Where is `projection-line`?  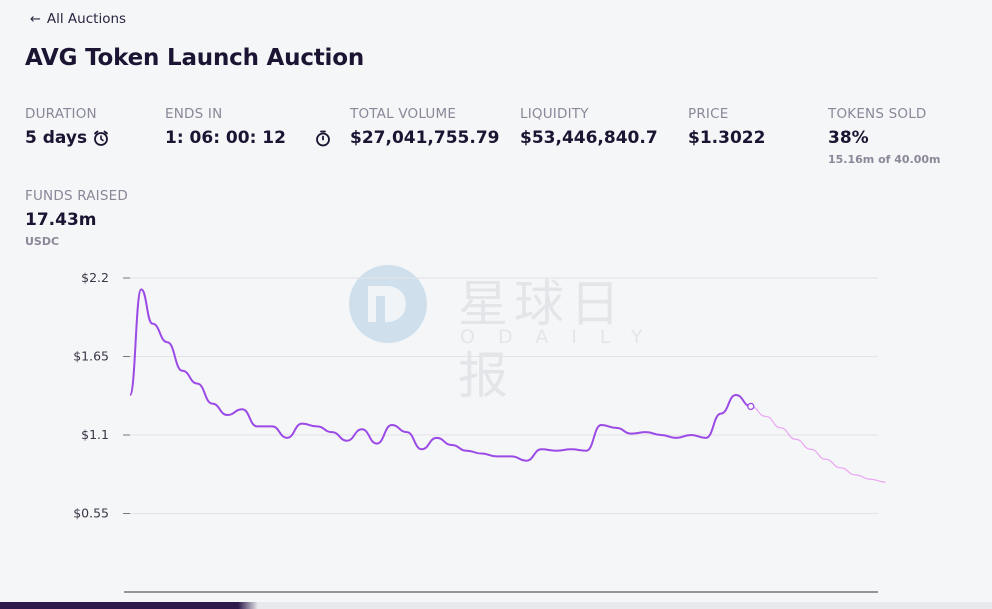
projection-line is located at coordinates (818, 444).